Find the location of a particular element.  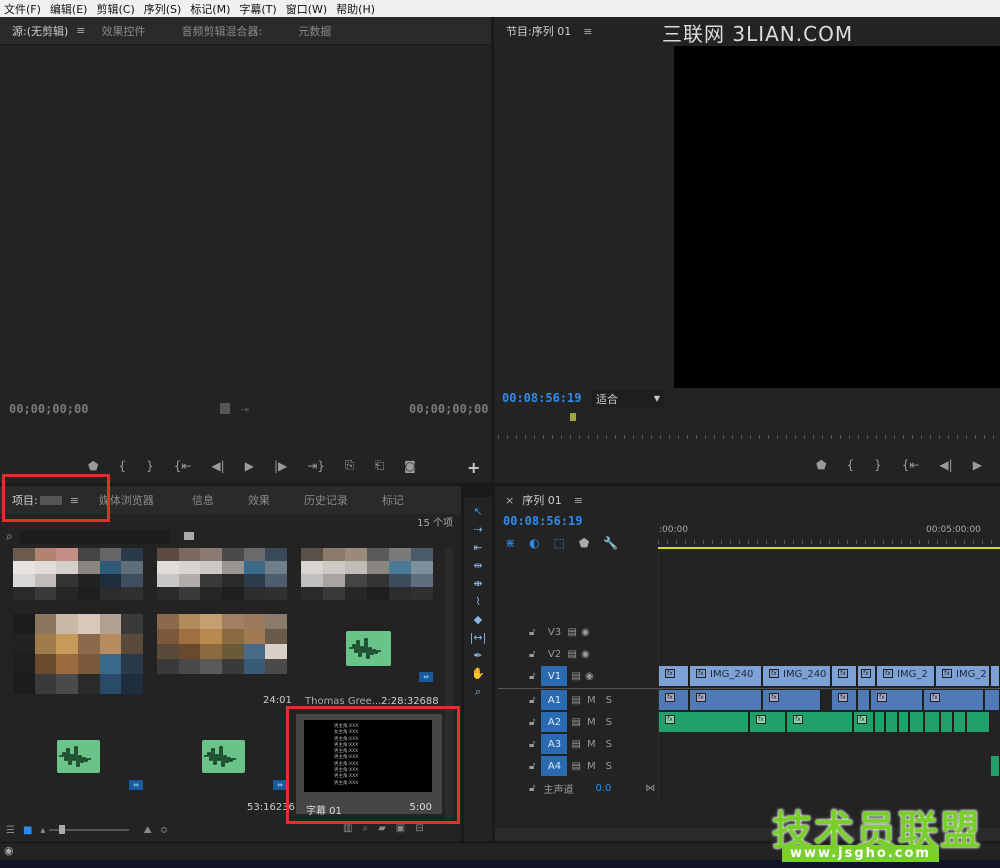

track-label: V3 is located at coordinates (554, 632).